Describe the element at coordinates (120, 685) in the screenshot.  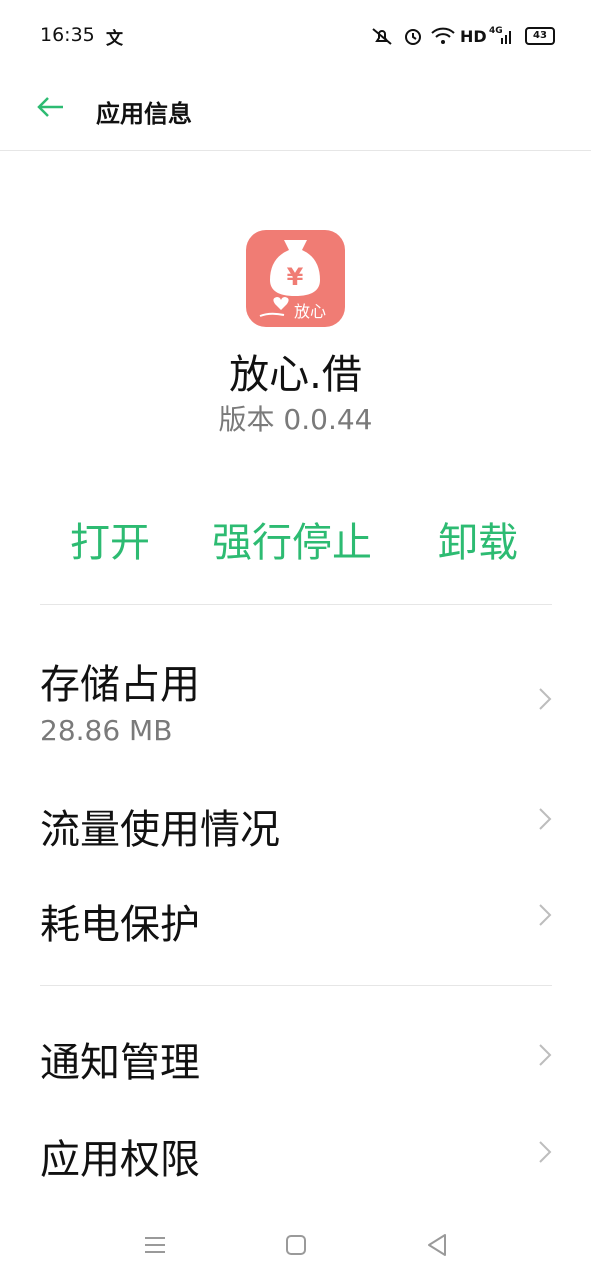
I see `storage-label: 存储占用` at that location.